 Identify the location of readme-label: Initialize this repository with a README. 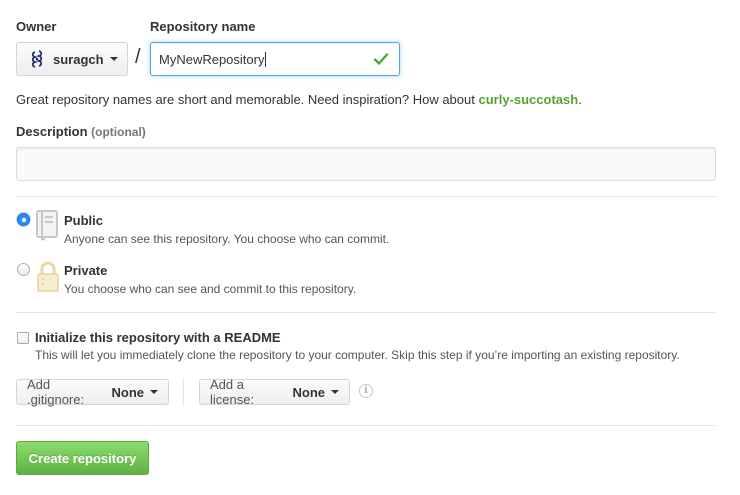
(158, 337).